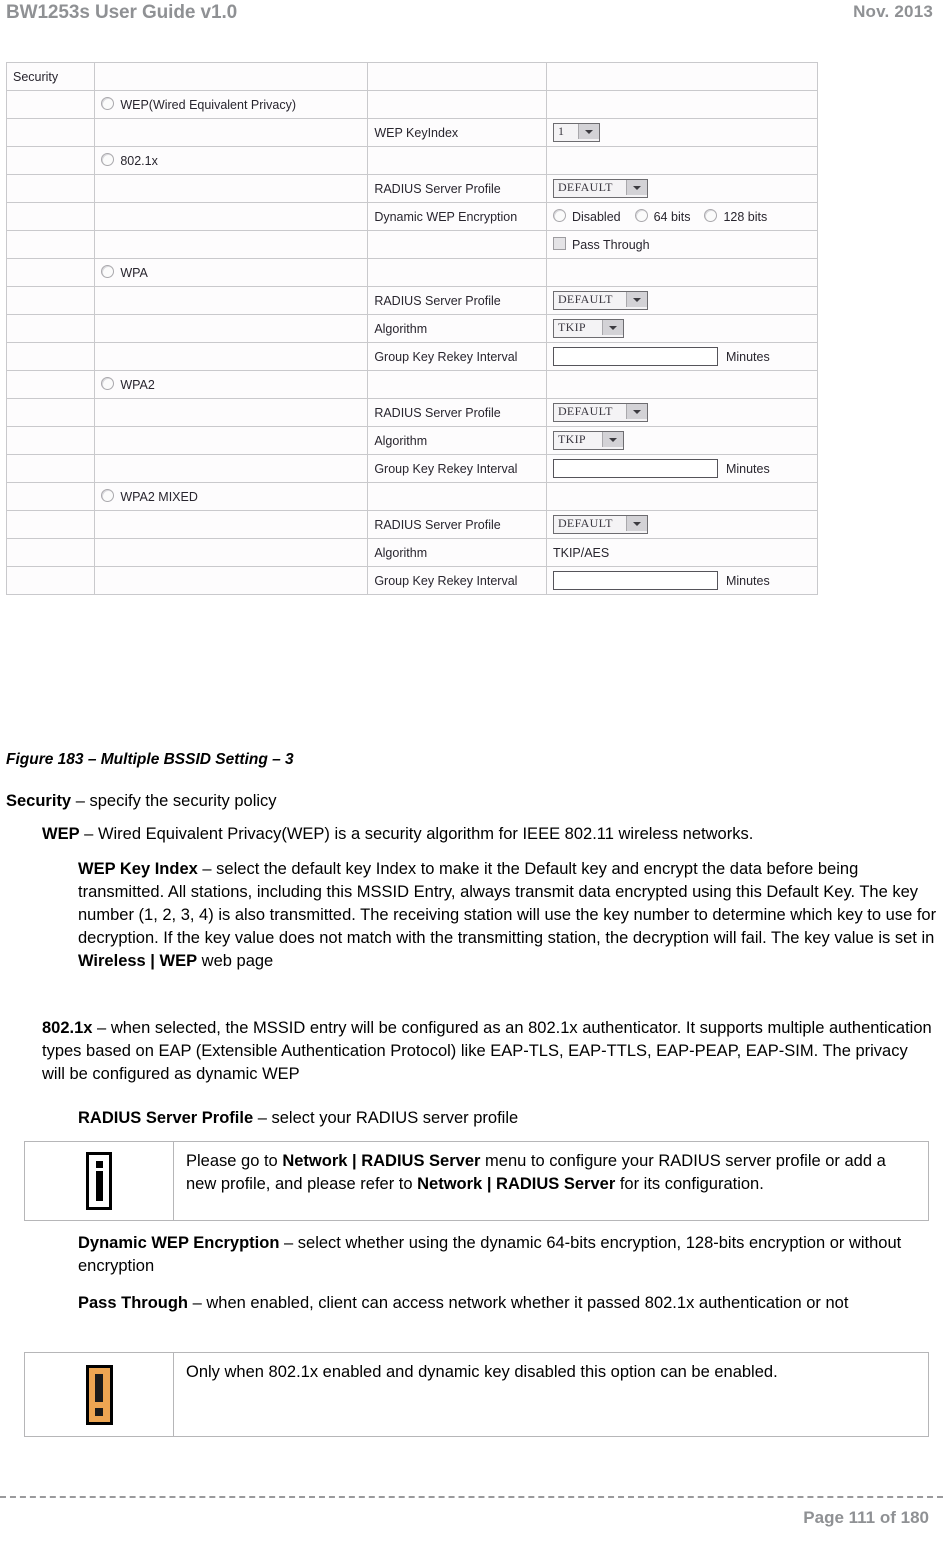 This screenshot has height=1541, width=943. I want to click on select-wep-keyindex: 1, so click(576, 132).